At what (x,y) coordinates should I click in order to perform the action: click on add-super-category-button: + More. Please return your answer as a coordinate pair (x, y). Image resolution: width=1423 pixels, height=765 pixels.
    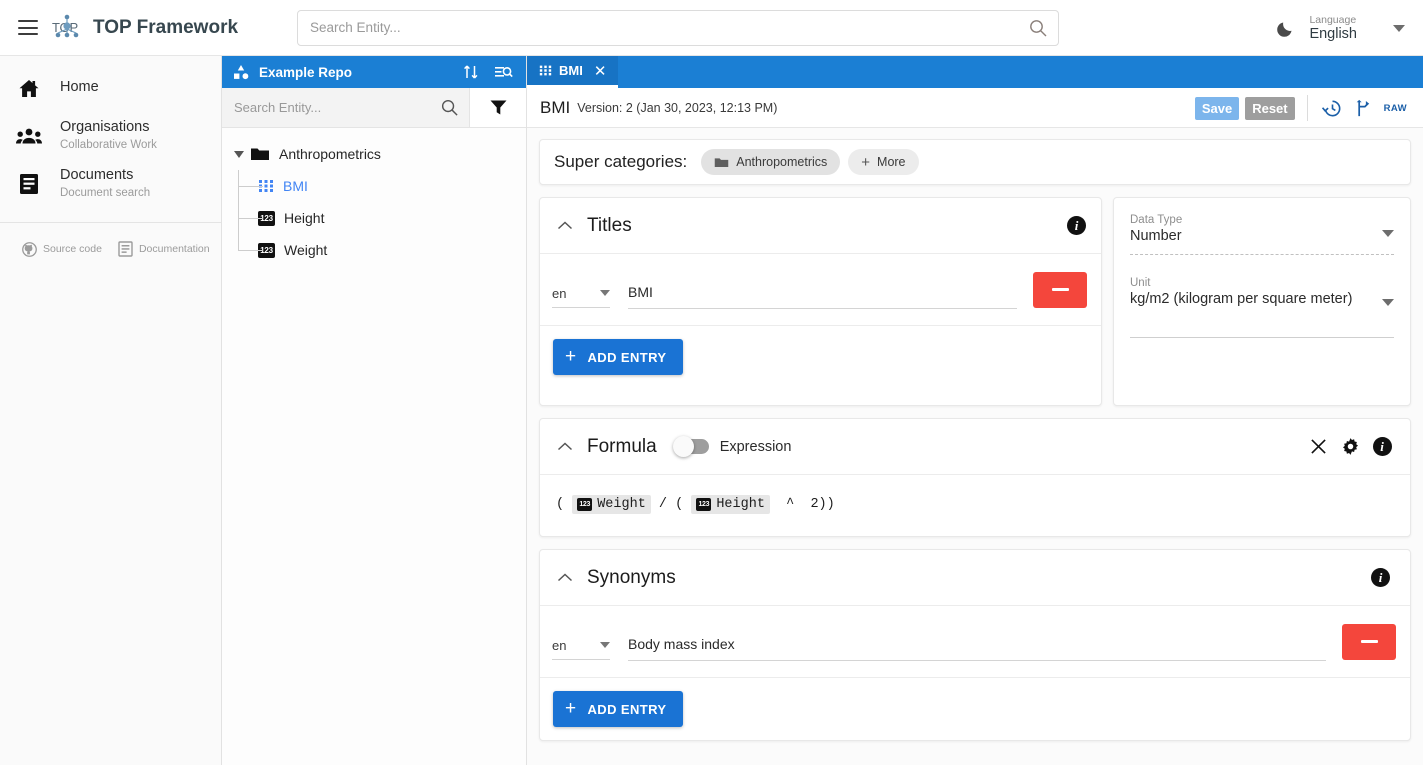
    Looking at the image, I should click on (883, 162).